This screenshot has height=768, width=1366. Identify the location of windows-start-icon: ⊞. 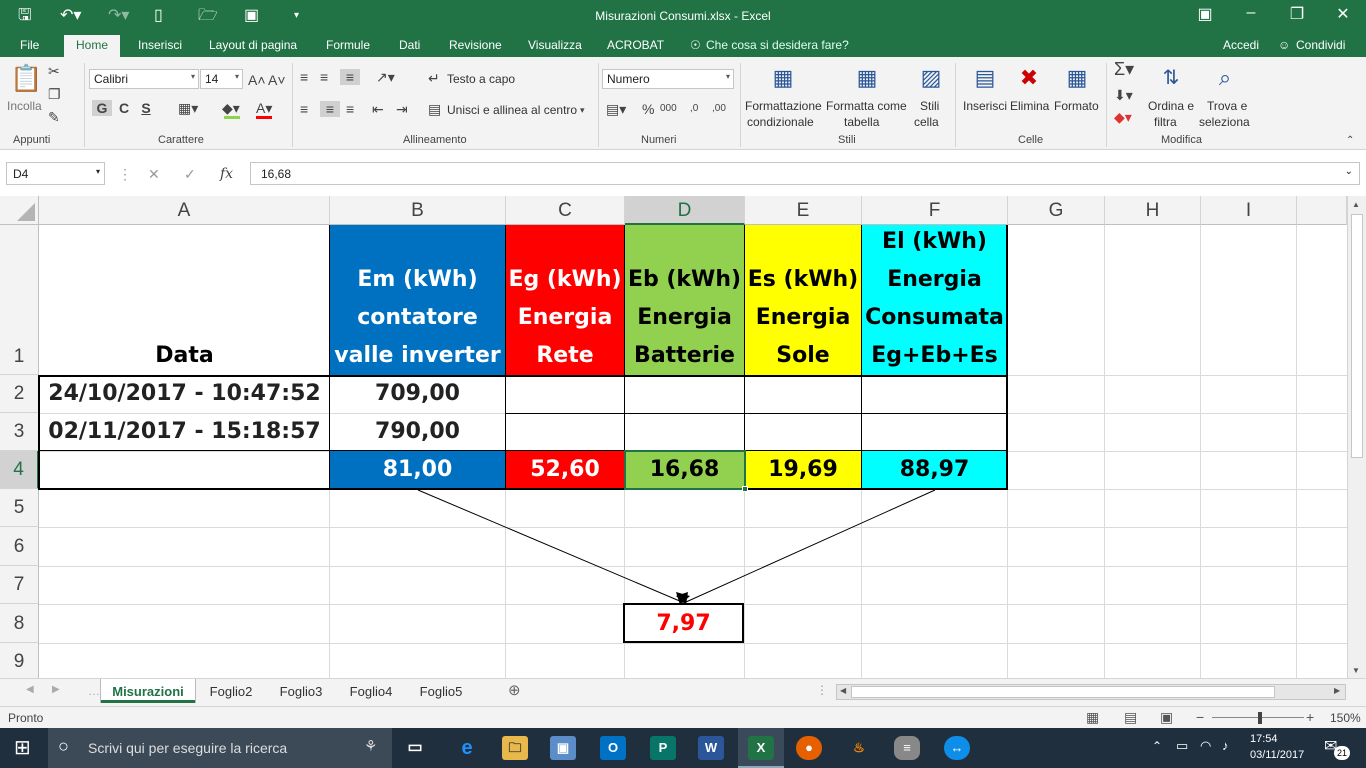
(22, 747).